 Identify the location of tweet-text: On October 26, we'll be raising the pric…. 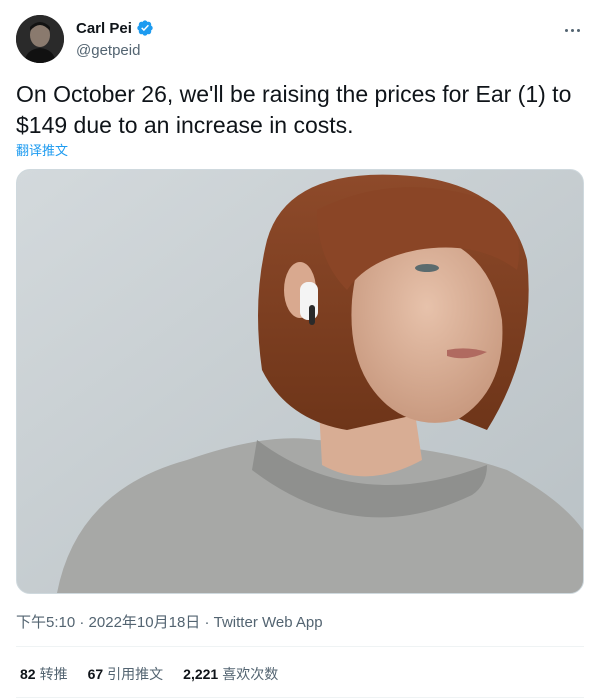
(294, 109).